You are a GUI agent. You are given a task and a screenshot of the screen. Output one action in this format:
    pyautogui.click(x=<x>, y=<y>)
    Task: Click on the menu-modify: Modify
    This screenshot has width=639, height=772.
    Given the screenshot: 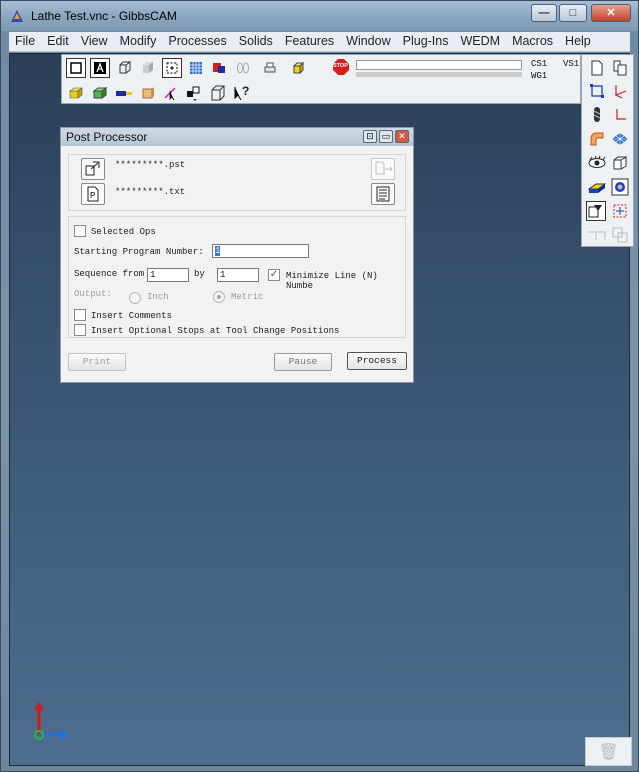 What is the action you would take?
    pyautogui.click(x=138, y=41)
    